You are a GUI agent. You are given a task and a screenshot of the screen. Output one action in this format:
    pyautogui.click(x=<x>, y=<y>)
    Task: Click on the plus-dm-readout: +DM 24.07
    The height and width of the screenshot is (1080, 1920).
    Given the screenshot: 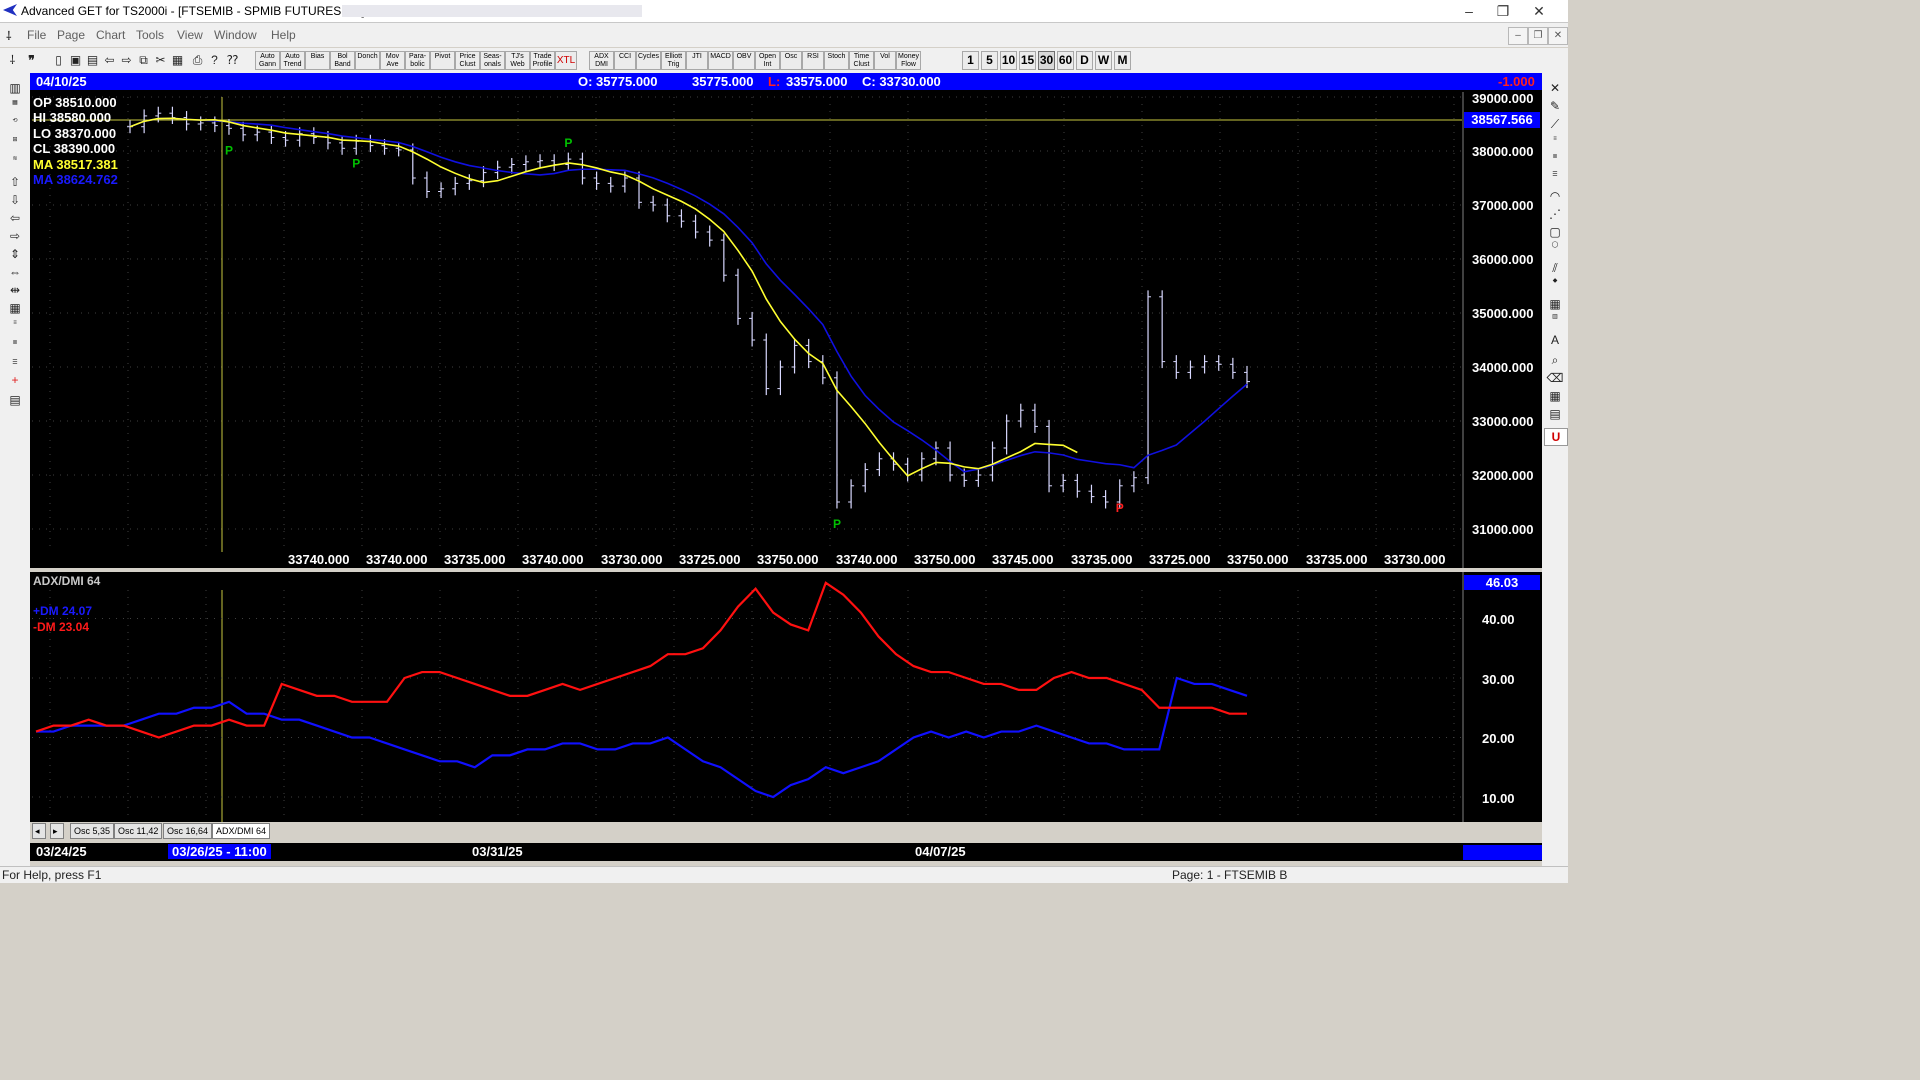 What is the action you would take?
    pyautogui.click(x=63, y=611)
    